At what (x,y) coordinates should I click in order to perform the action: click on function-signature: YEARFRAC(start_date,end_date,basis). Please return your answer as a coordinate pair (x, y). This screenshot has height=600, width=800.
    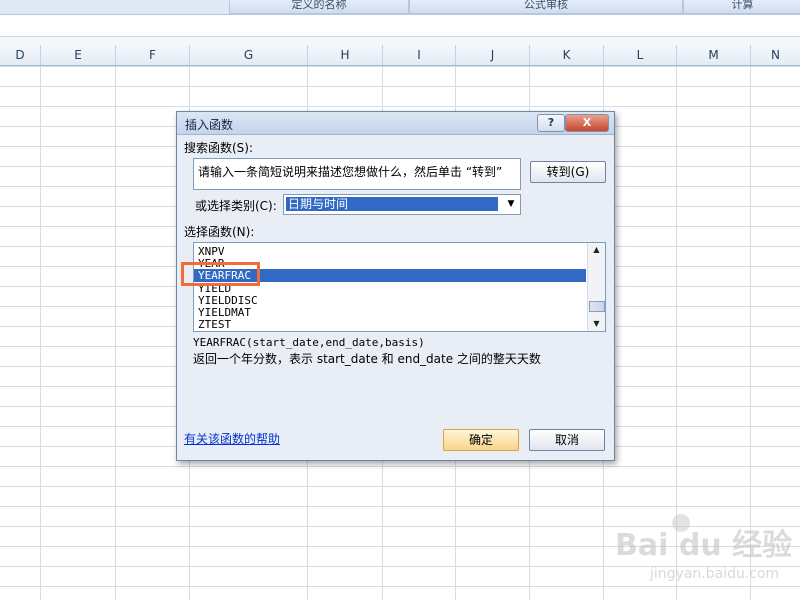
    Looking at the image, I should click on (309, 342).